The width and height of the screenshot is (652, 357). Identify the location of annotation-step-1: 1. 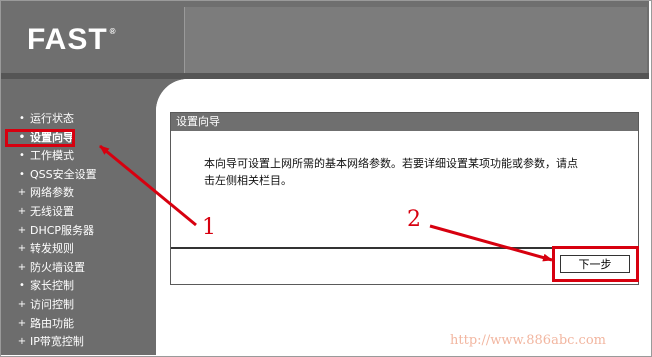
(209, 227).